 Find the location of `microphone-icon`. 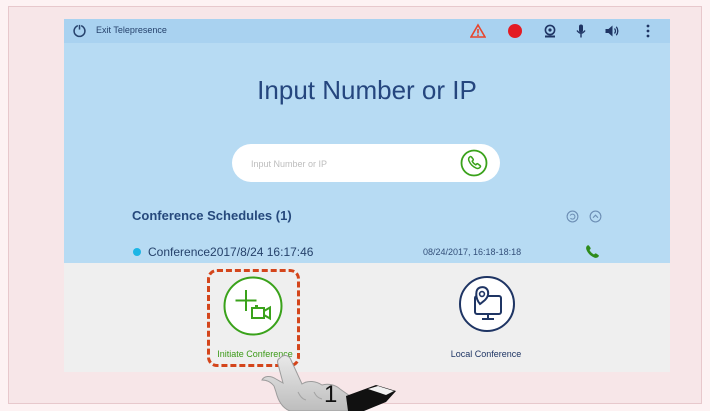

microphone-icon is located at coordinates (581, 31).